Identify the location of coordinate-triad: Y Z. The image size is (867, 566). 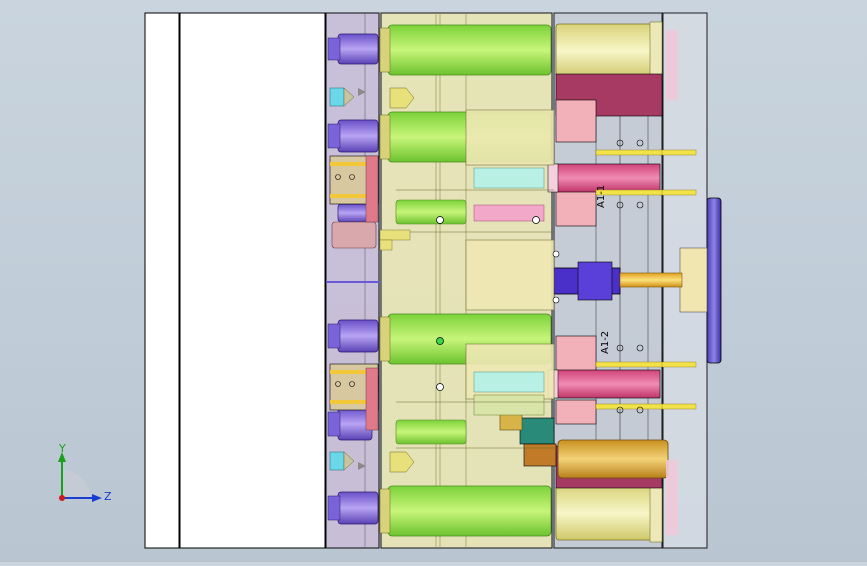
(85, 475).